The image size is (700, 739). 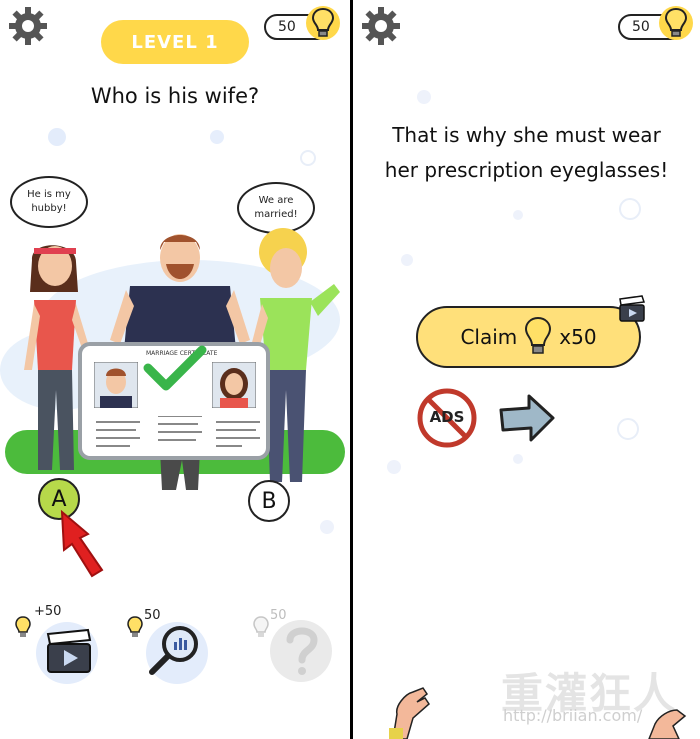 I want to click on checkmark-icon, so click(x=175, y=368).